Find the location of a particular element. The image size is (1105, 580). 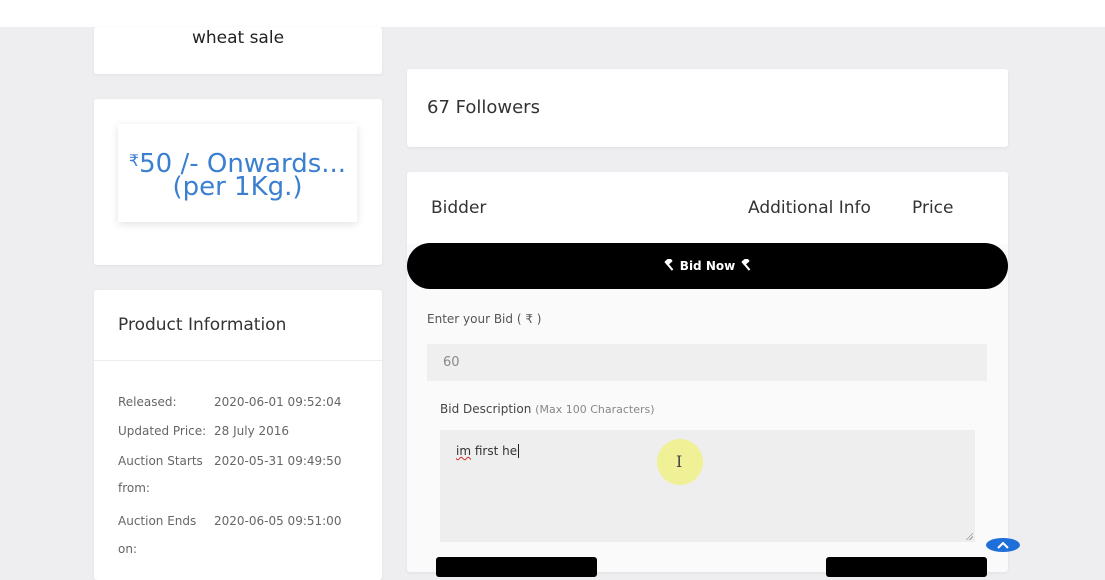

info-label: Auction Starts is located at coordinates (160, 461).